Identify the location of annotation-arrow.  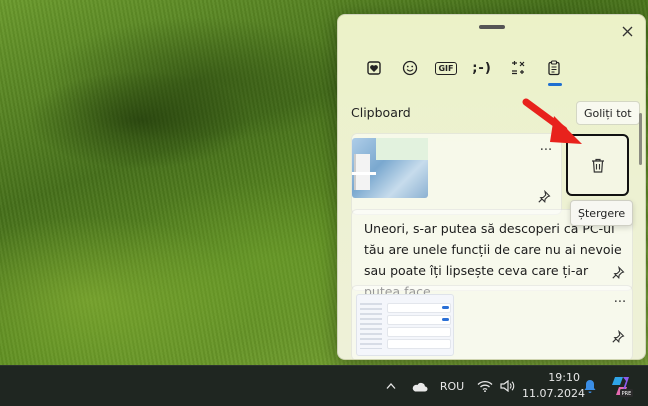
(552, 121).